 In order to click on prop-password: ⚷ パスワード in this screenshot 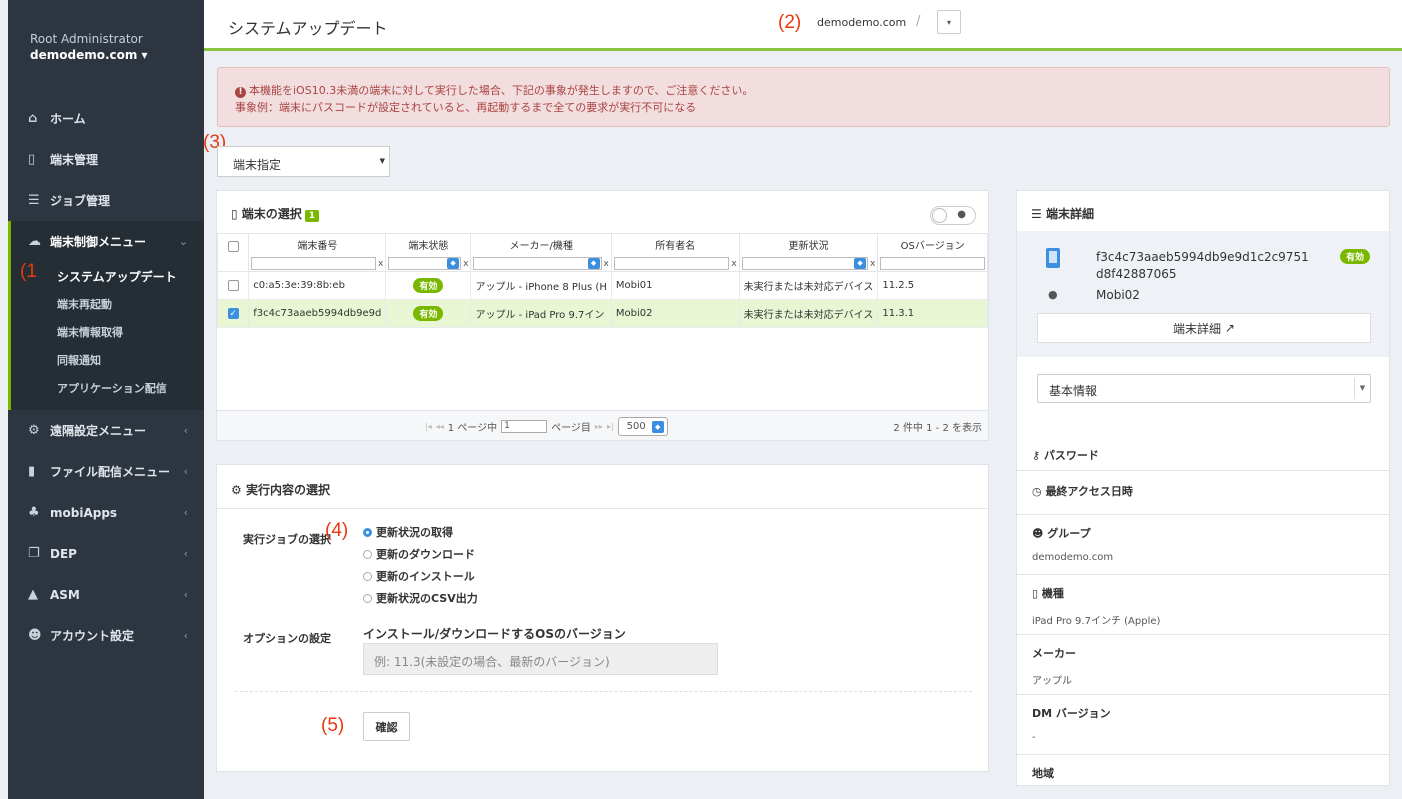, I will do `click(1203, 454)`.